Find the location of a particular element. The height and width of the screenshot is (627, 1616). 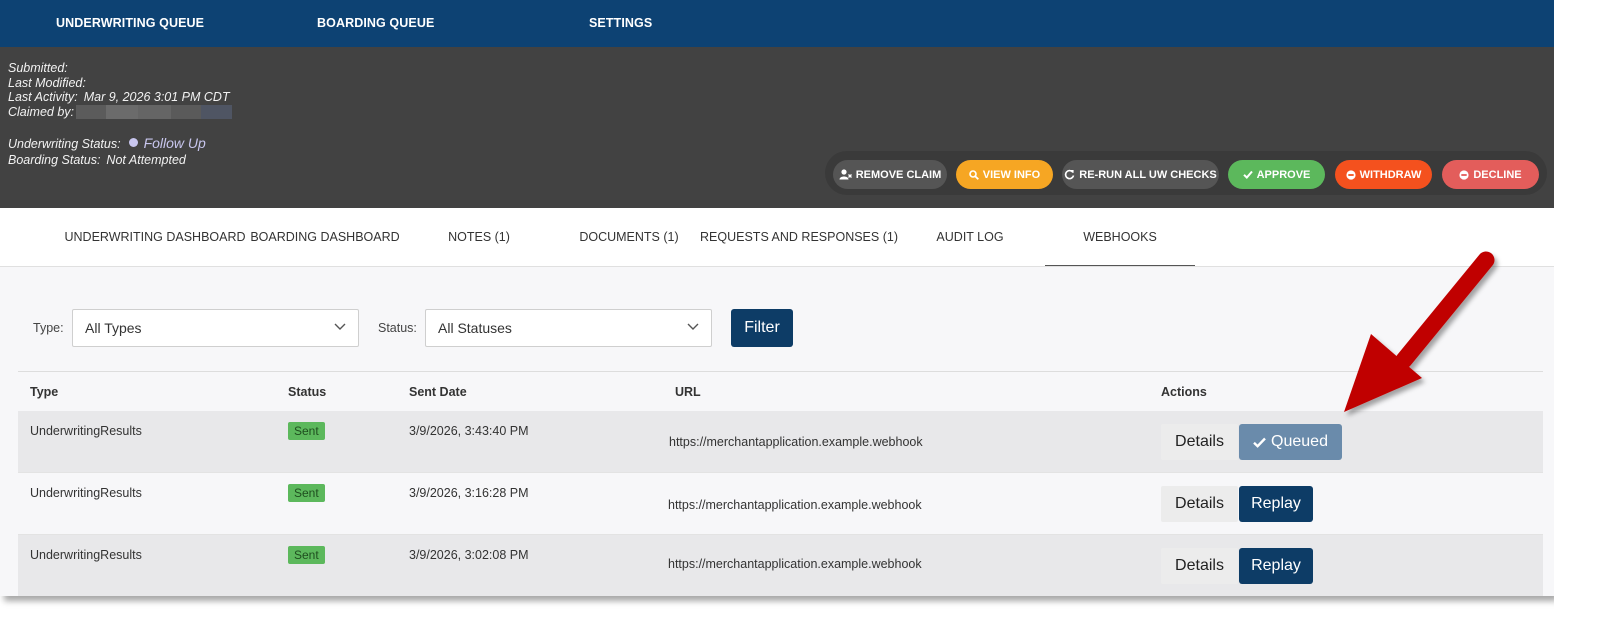

tab-audit-log: AUDIT LOG is located at coordinates (970, 237).